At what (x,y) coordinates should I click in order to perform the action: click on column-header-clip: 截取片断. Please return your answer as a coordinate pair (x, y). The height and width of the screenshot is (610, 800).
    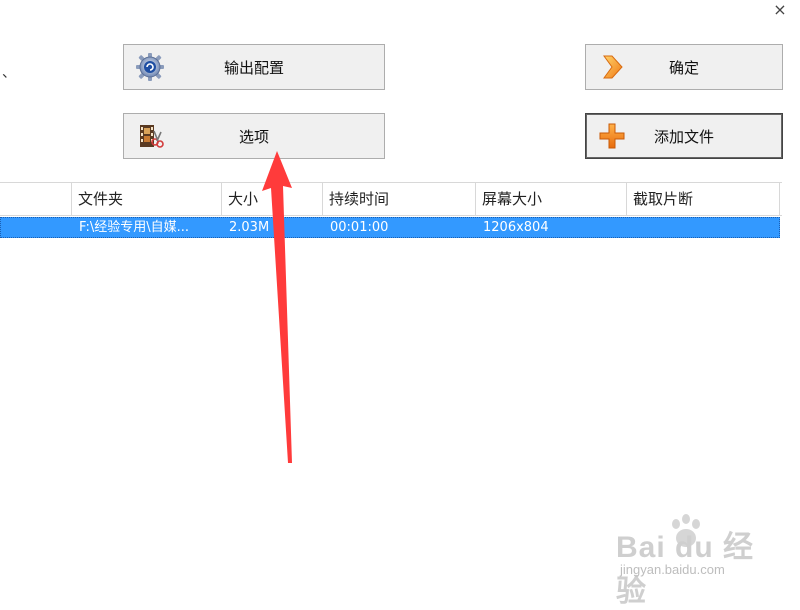
    Looking at the image, I should click on (703, 199).